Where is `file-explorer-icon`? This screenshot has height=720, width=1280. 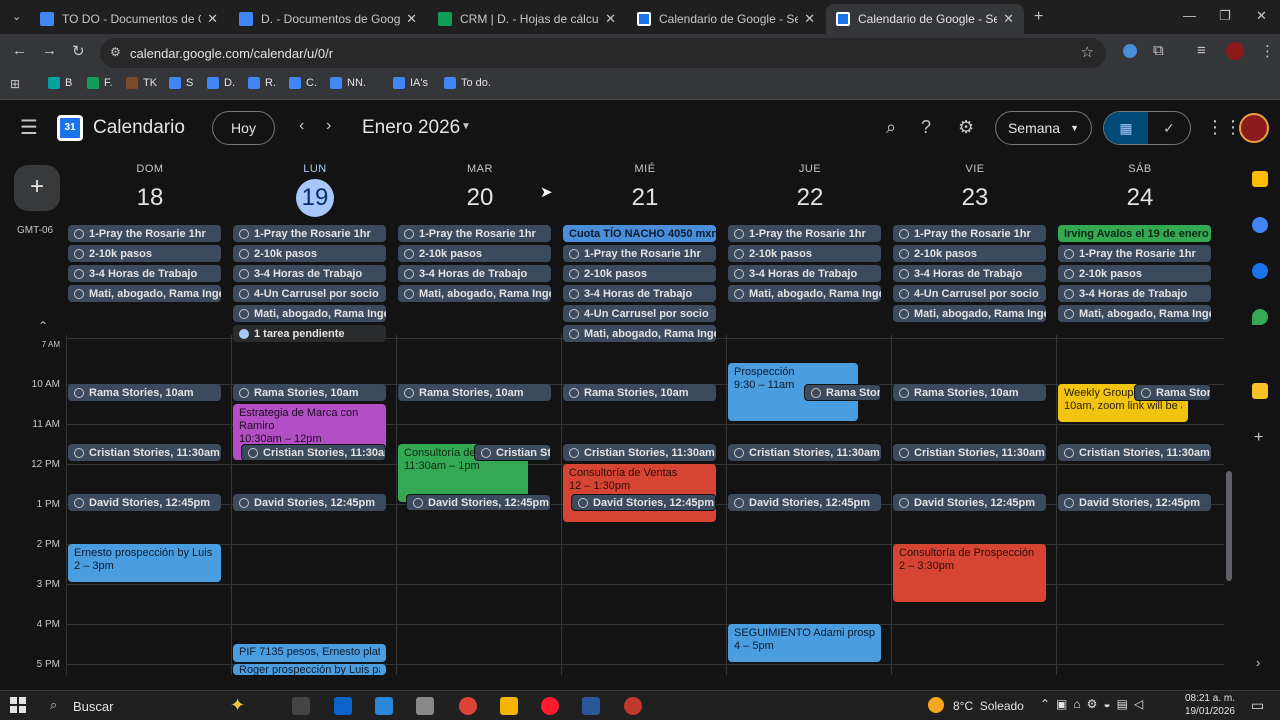
file-explorer-icon is located at coordinates (509, 706).